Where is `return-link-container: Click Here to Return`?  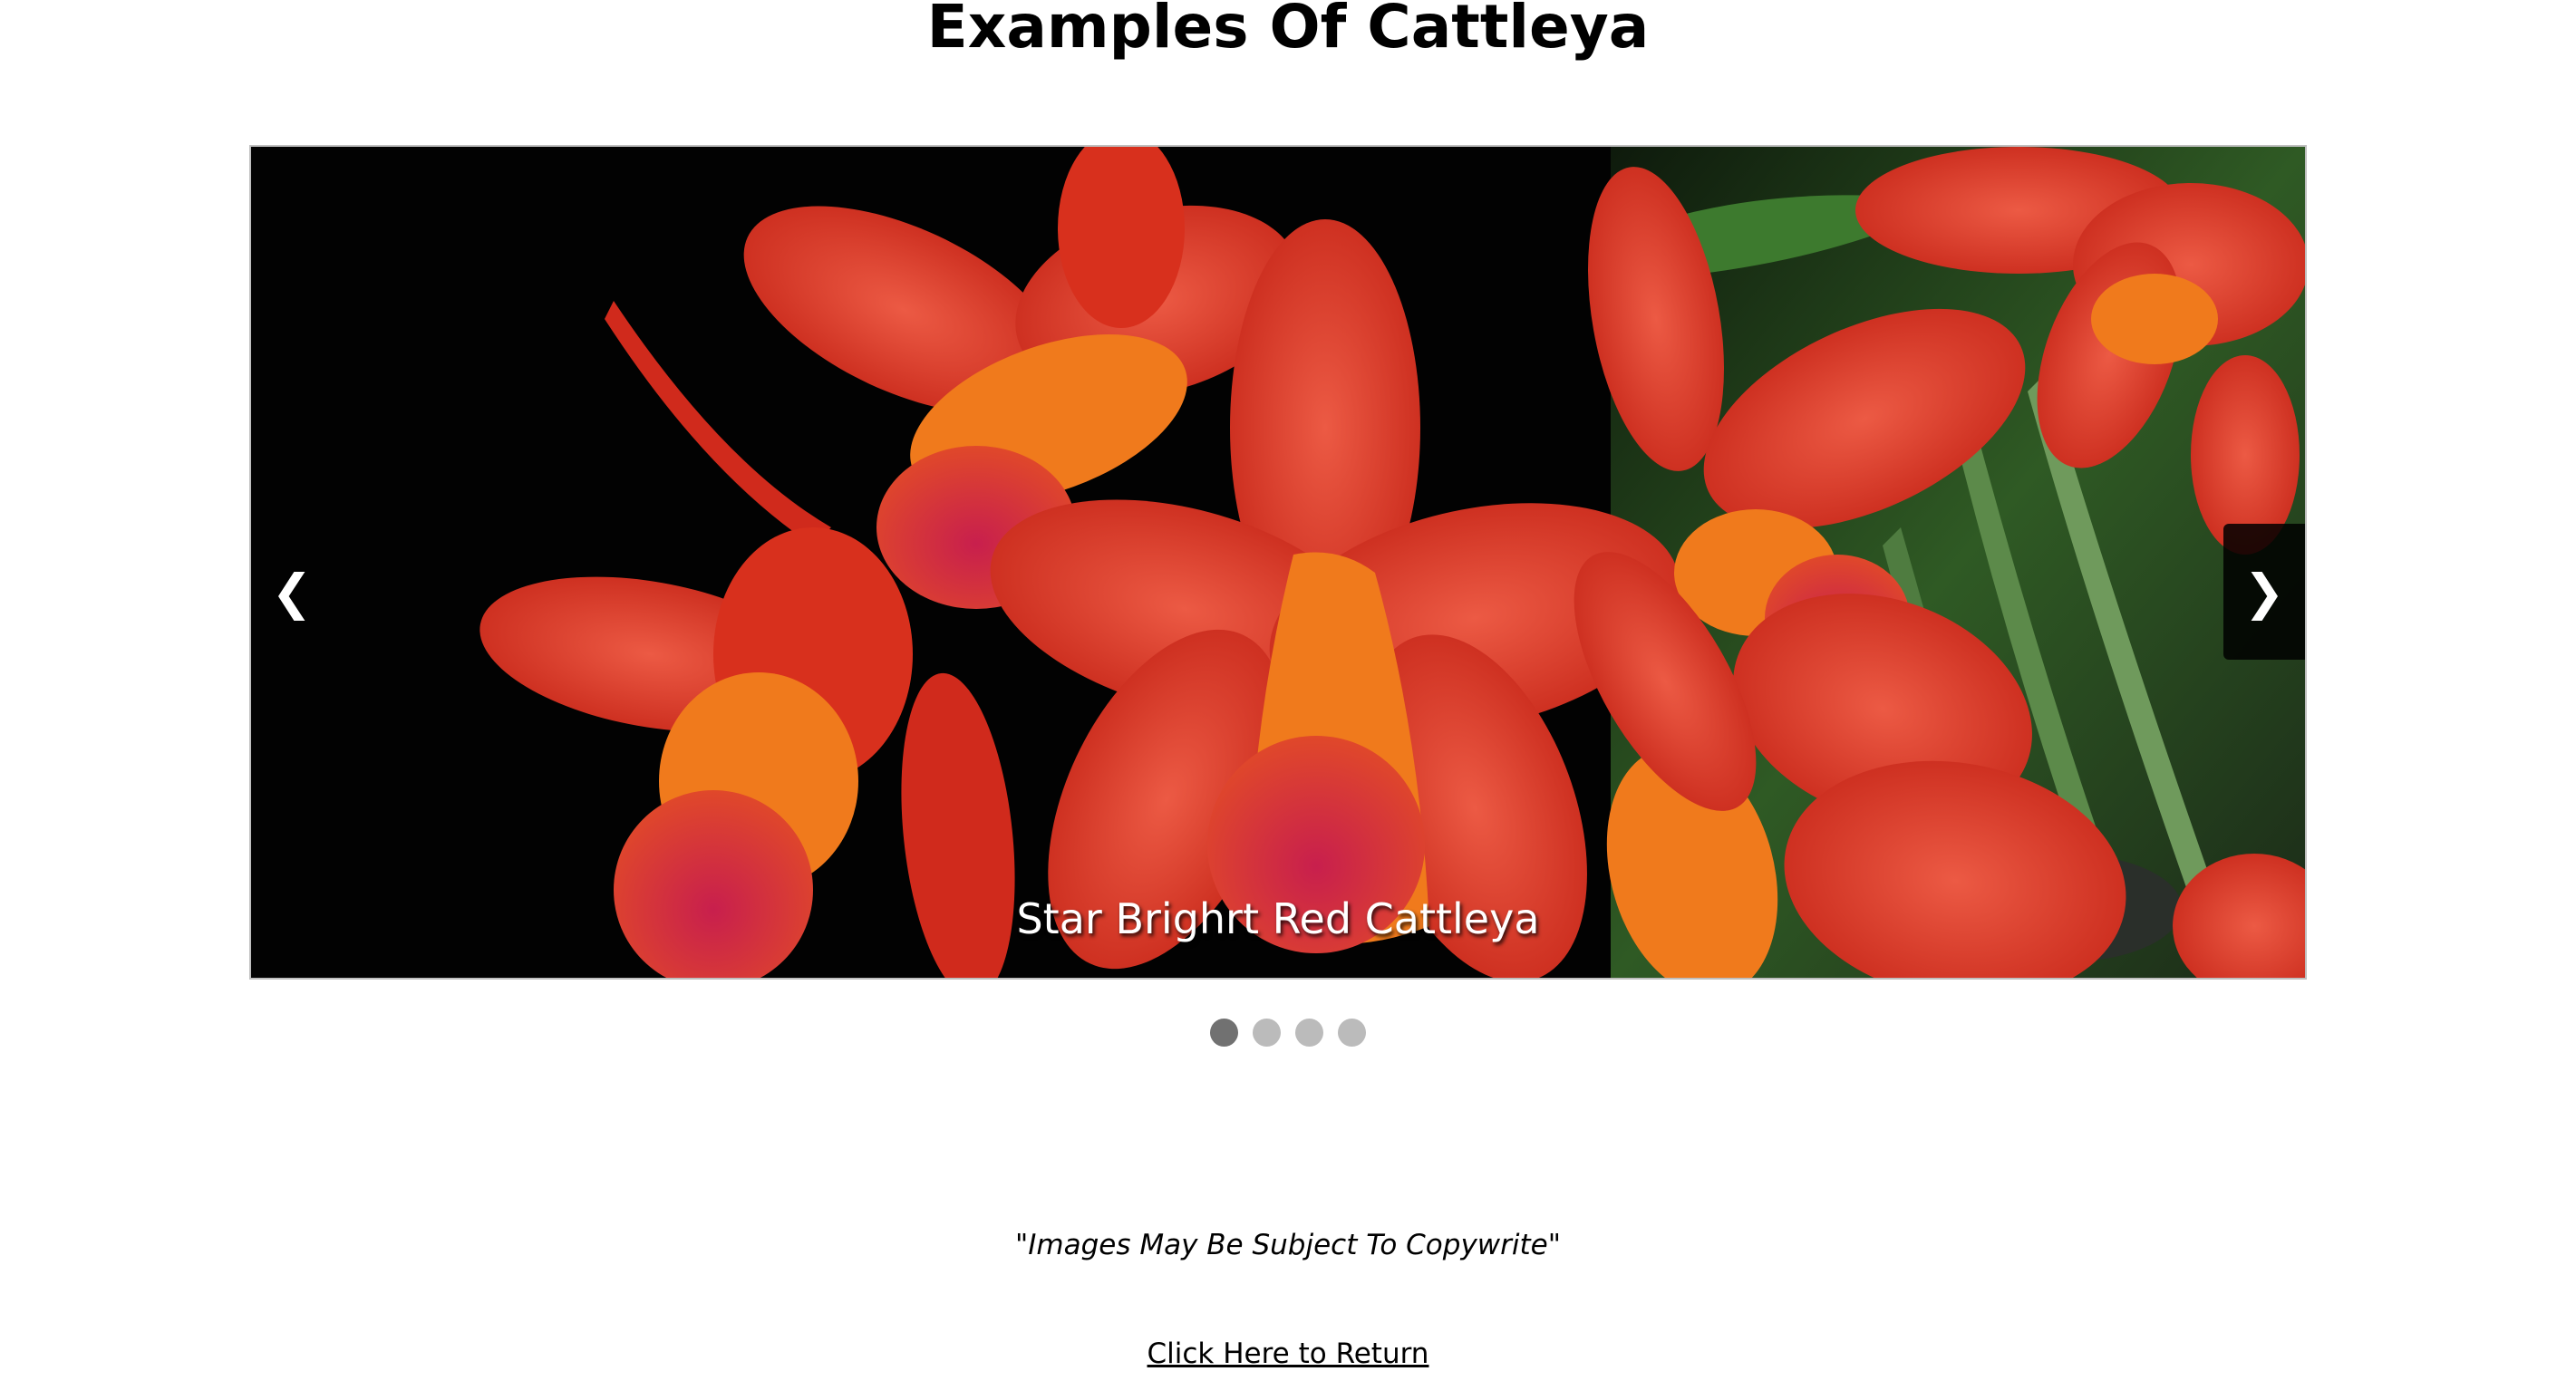
return-link-container: Click Here to Return is located at coordinates (1288, 1354).